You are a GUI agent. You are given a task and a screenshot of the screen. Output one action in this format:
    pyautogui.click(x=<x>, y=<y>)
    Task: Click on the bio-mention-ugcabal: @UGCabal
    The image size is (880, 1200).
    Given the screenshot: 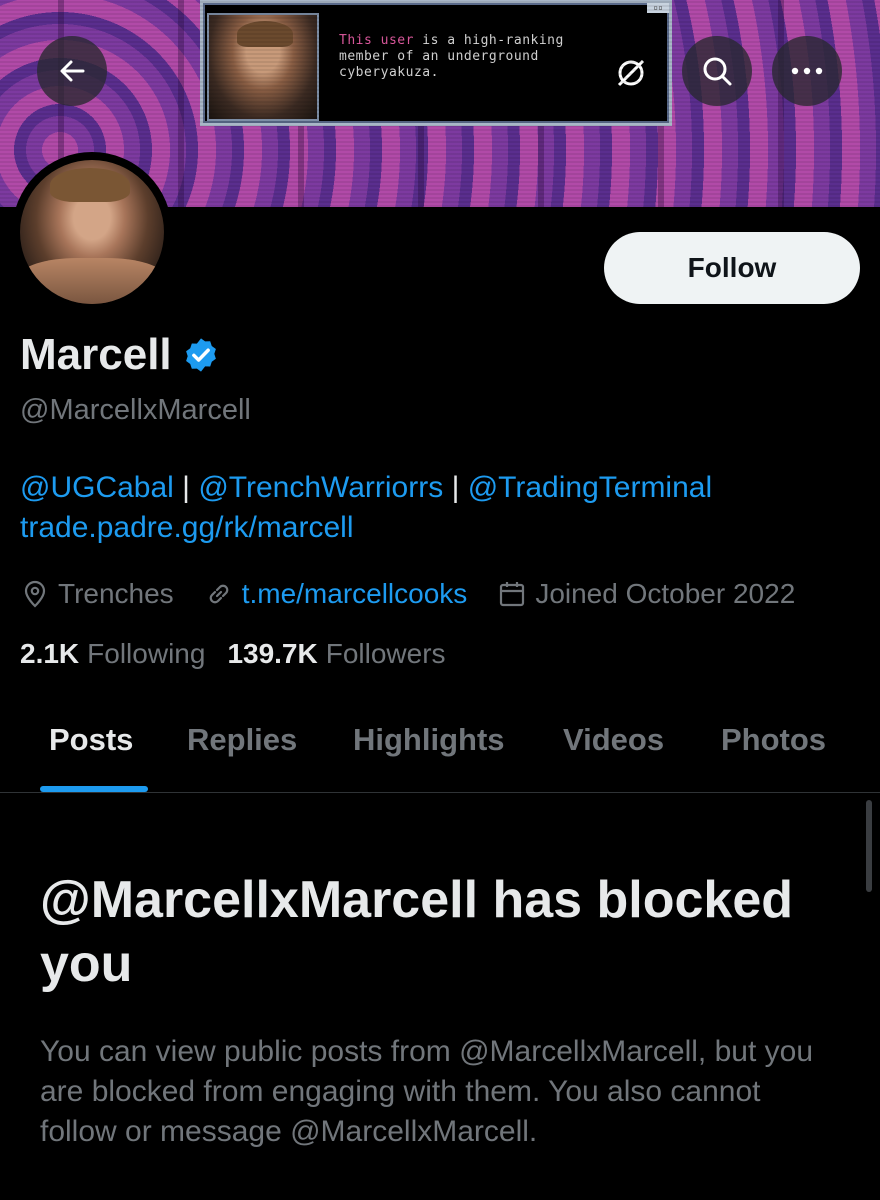 What is the action you would take?
    pyautogui.click(x=97, y=487)
    